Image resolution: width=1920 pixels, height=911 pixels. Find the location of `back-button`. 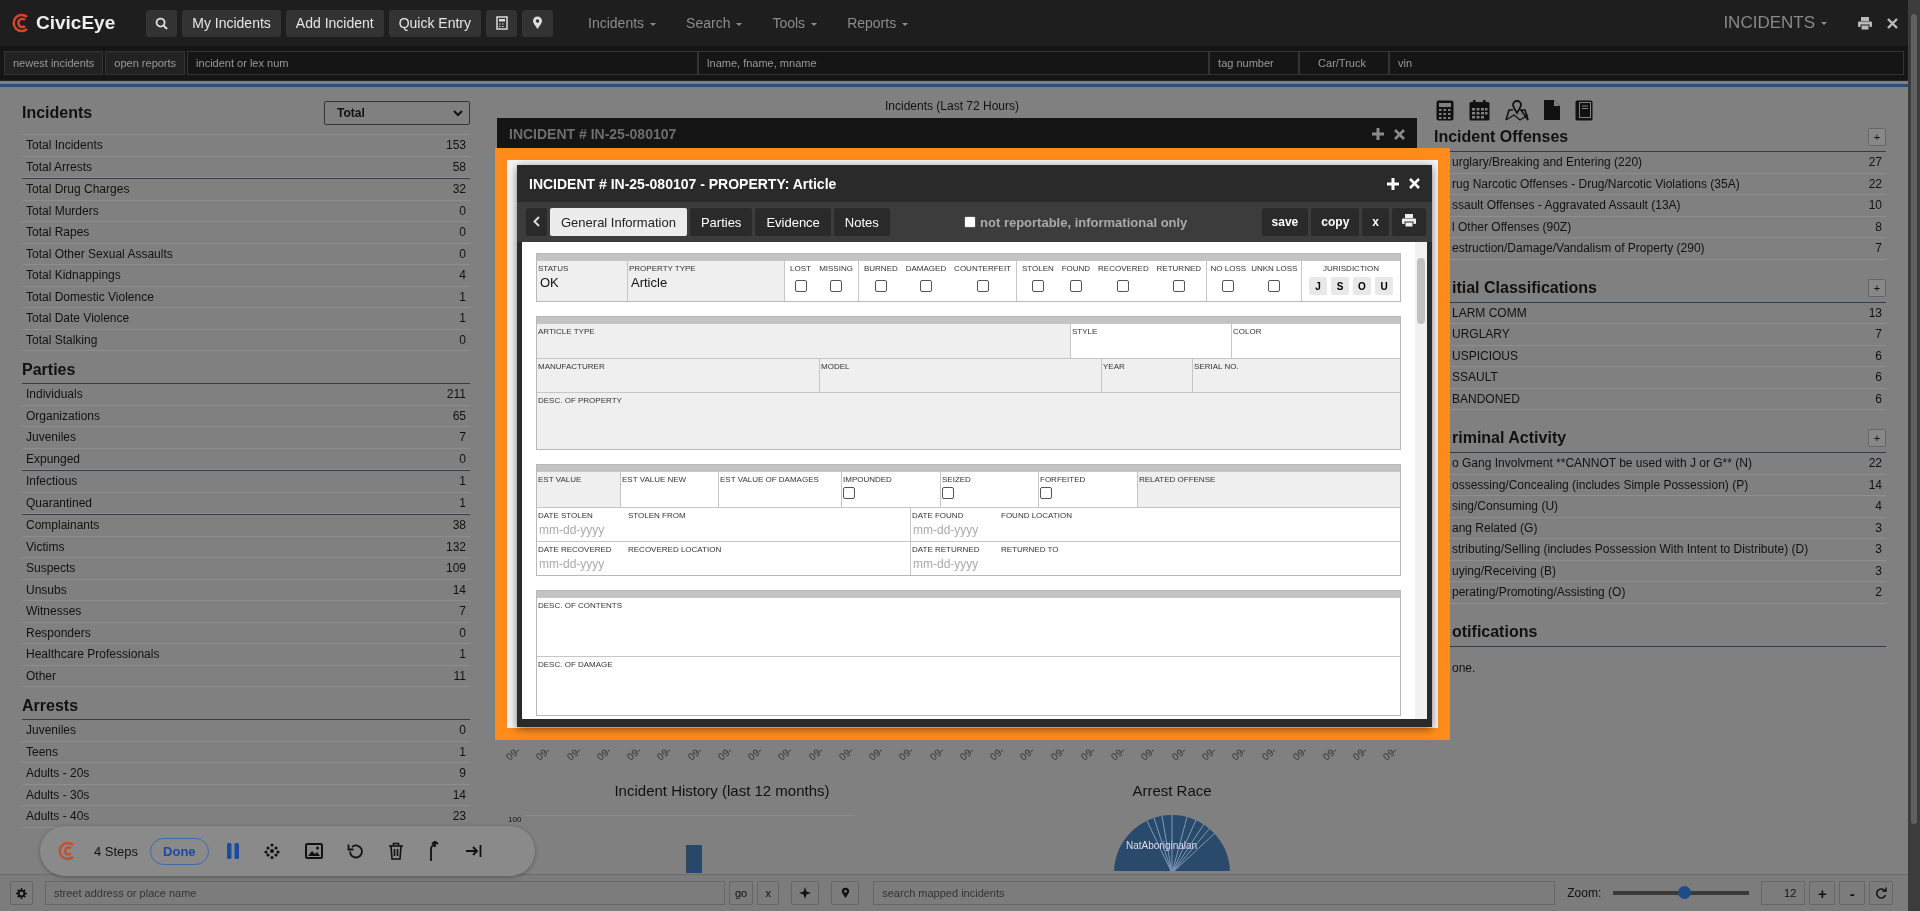

back-button is located at coordinates (536, 222).